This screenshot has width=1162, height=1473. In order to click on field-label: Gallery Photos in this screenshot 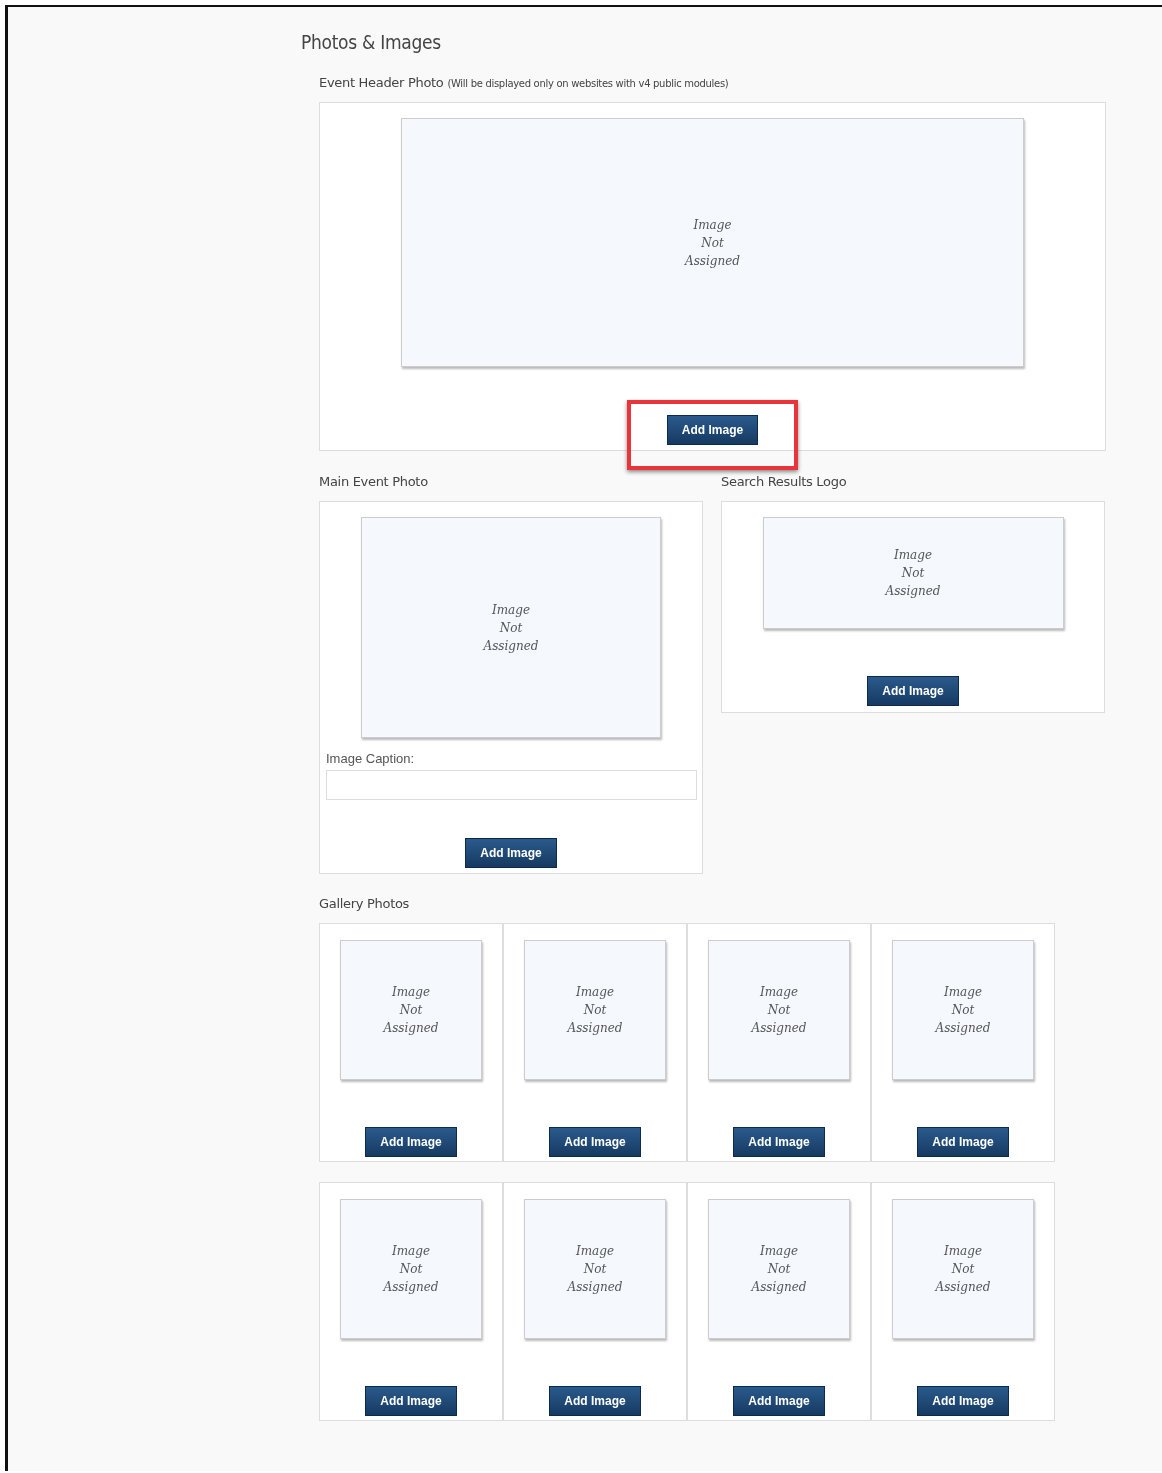, I will do `click(365, 903)`.